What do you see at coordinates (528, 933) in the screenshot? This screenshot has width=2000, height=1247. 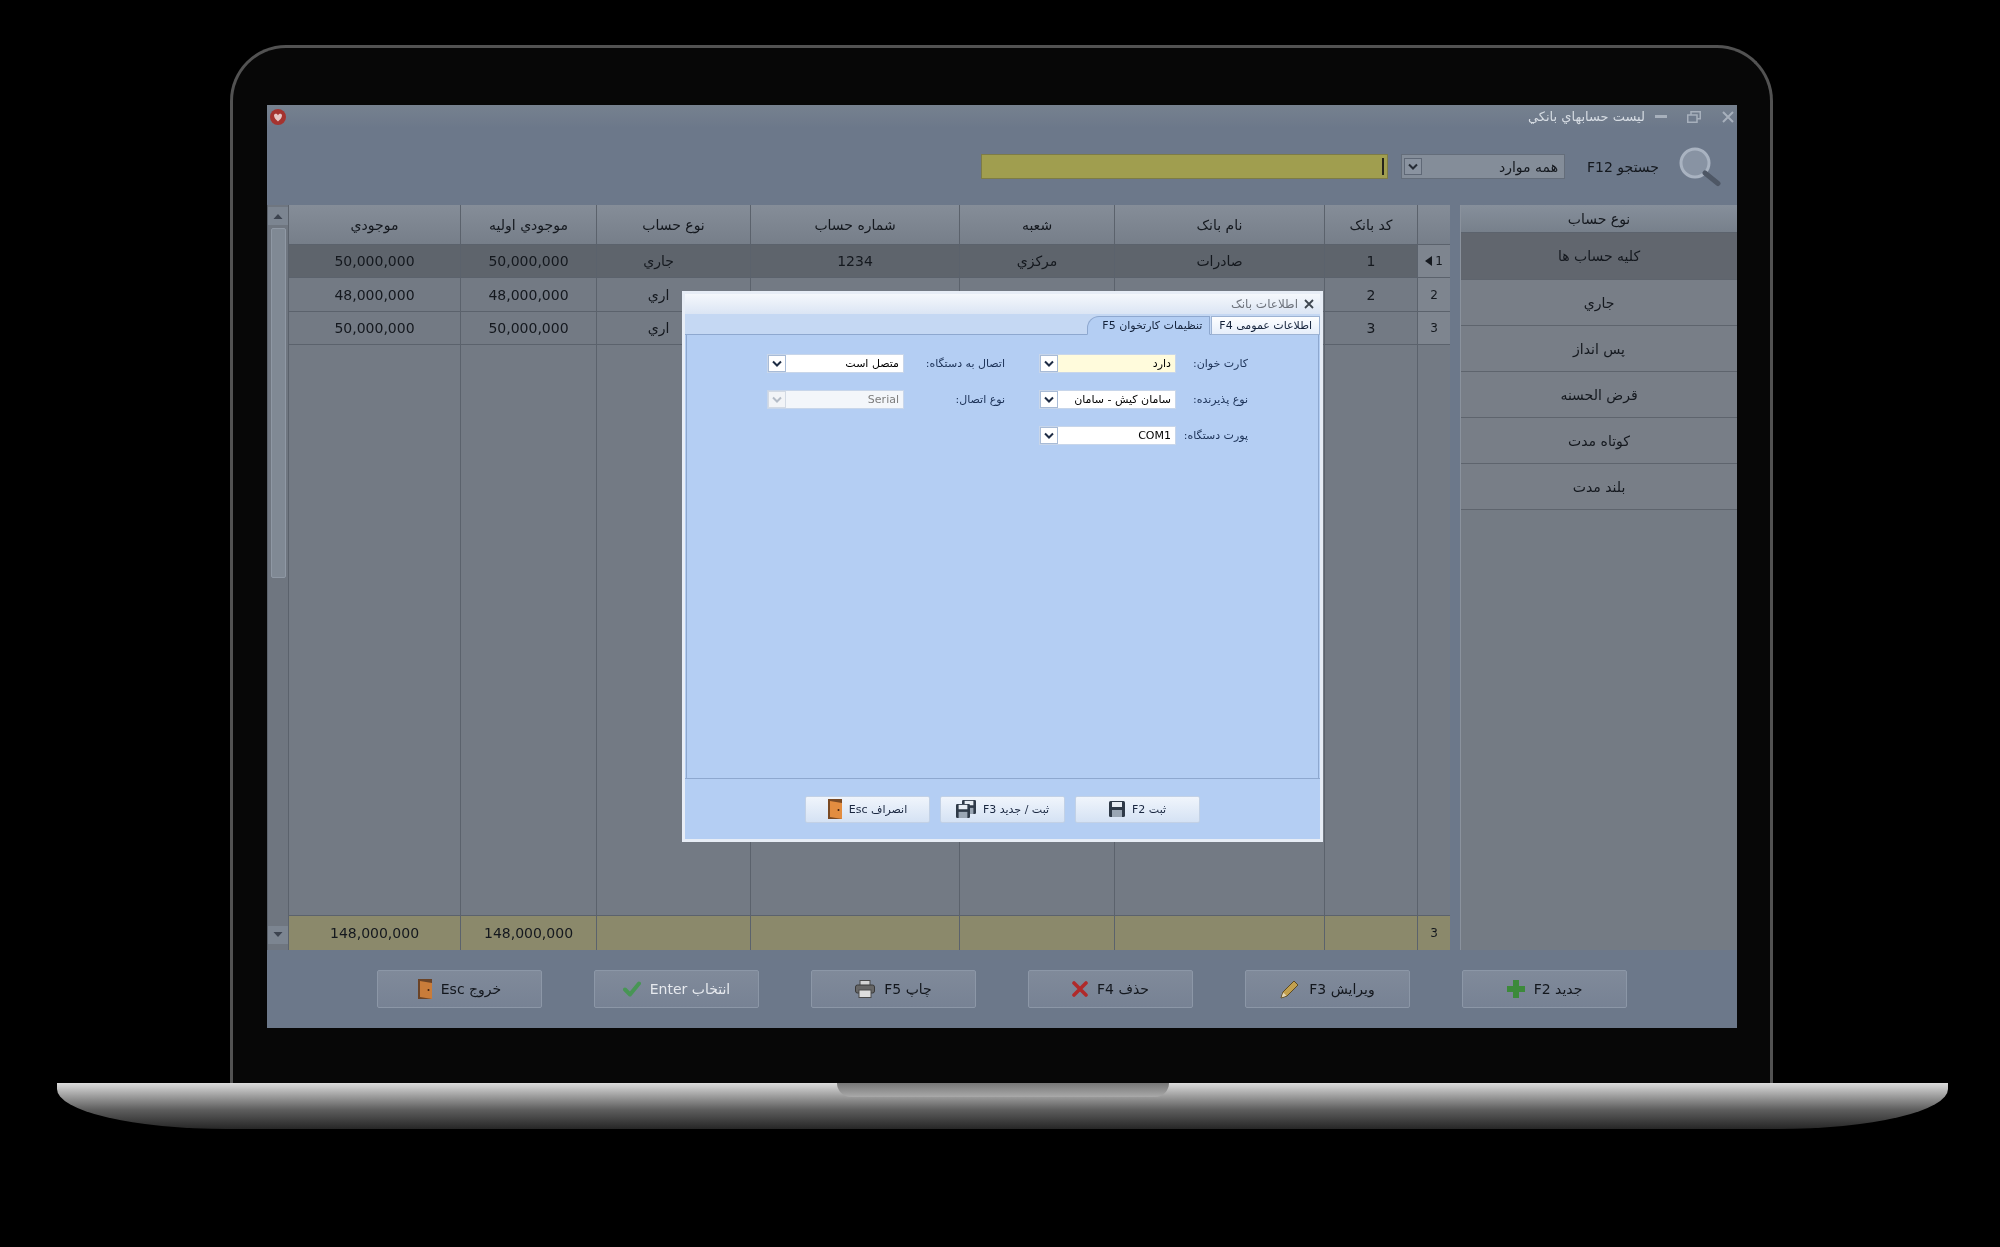 I see `total-cell: 148,000,000` at bounding box center [528, 933].